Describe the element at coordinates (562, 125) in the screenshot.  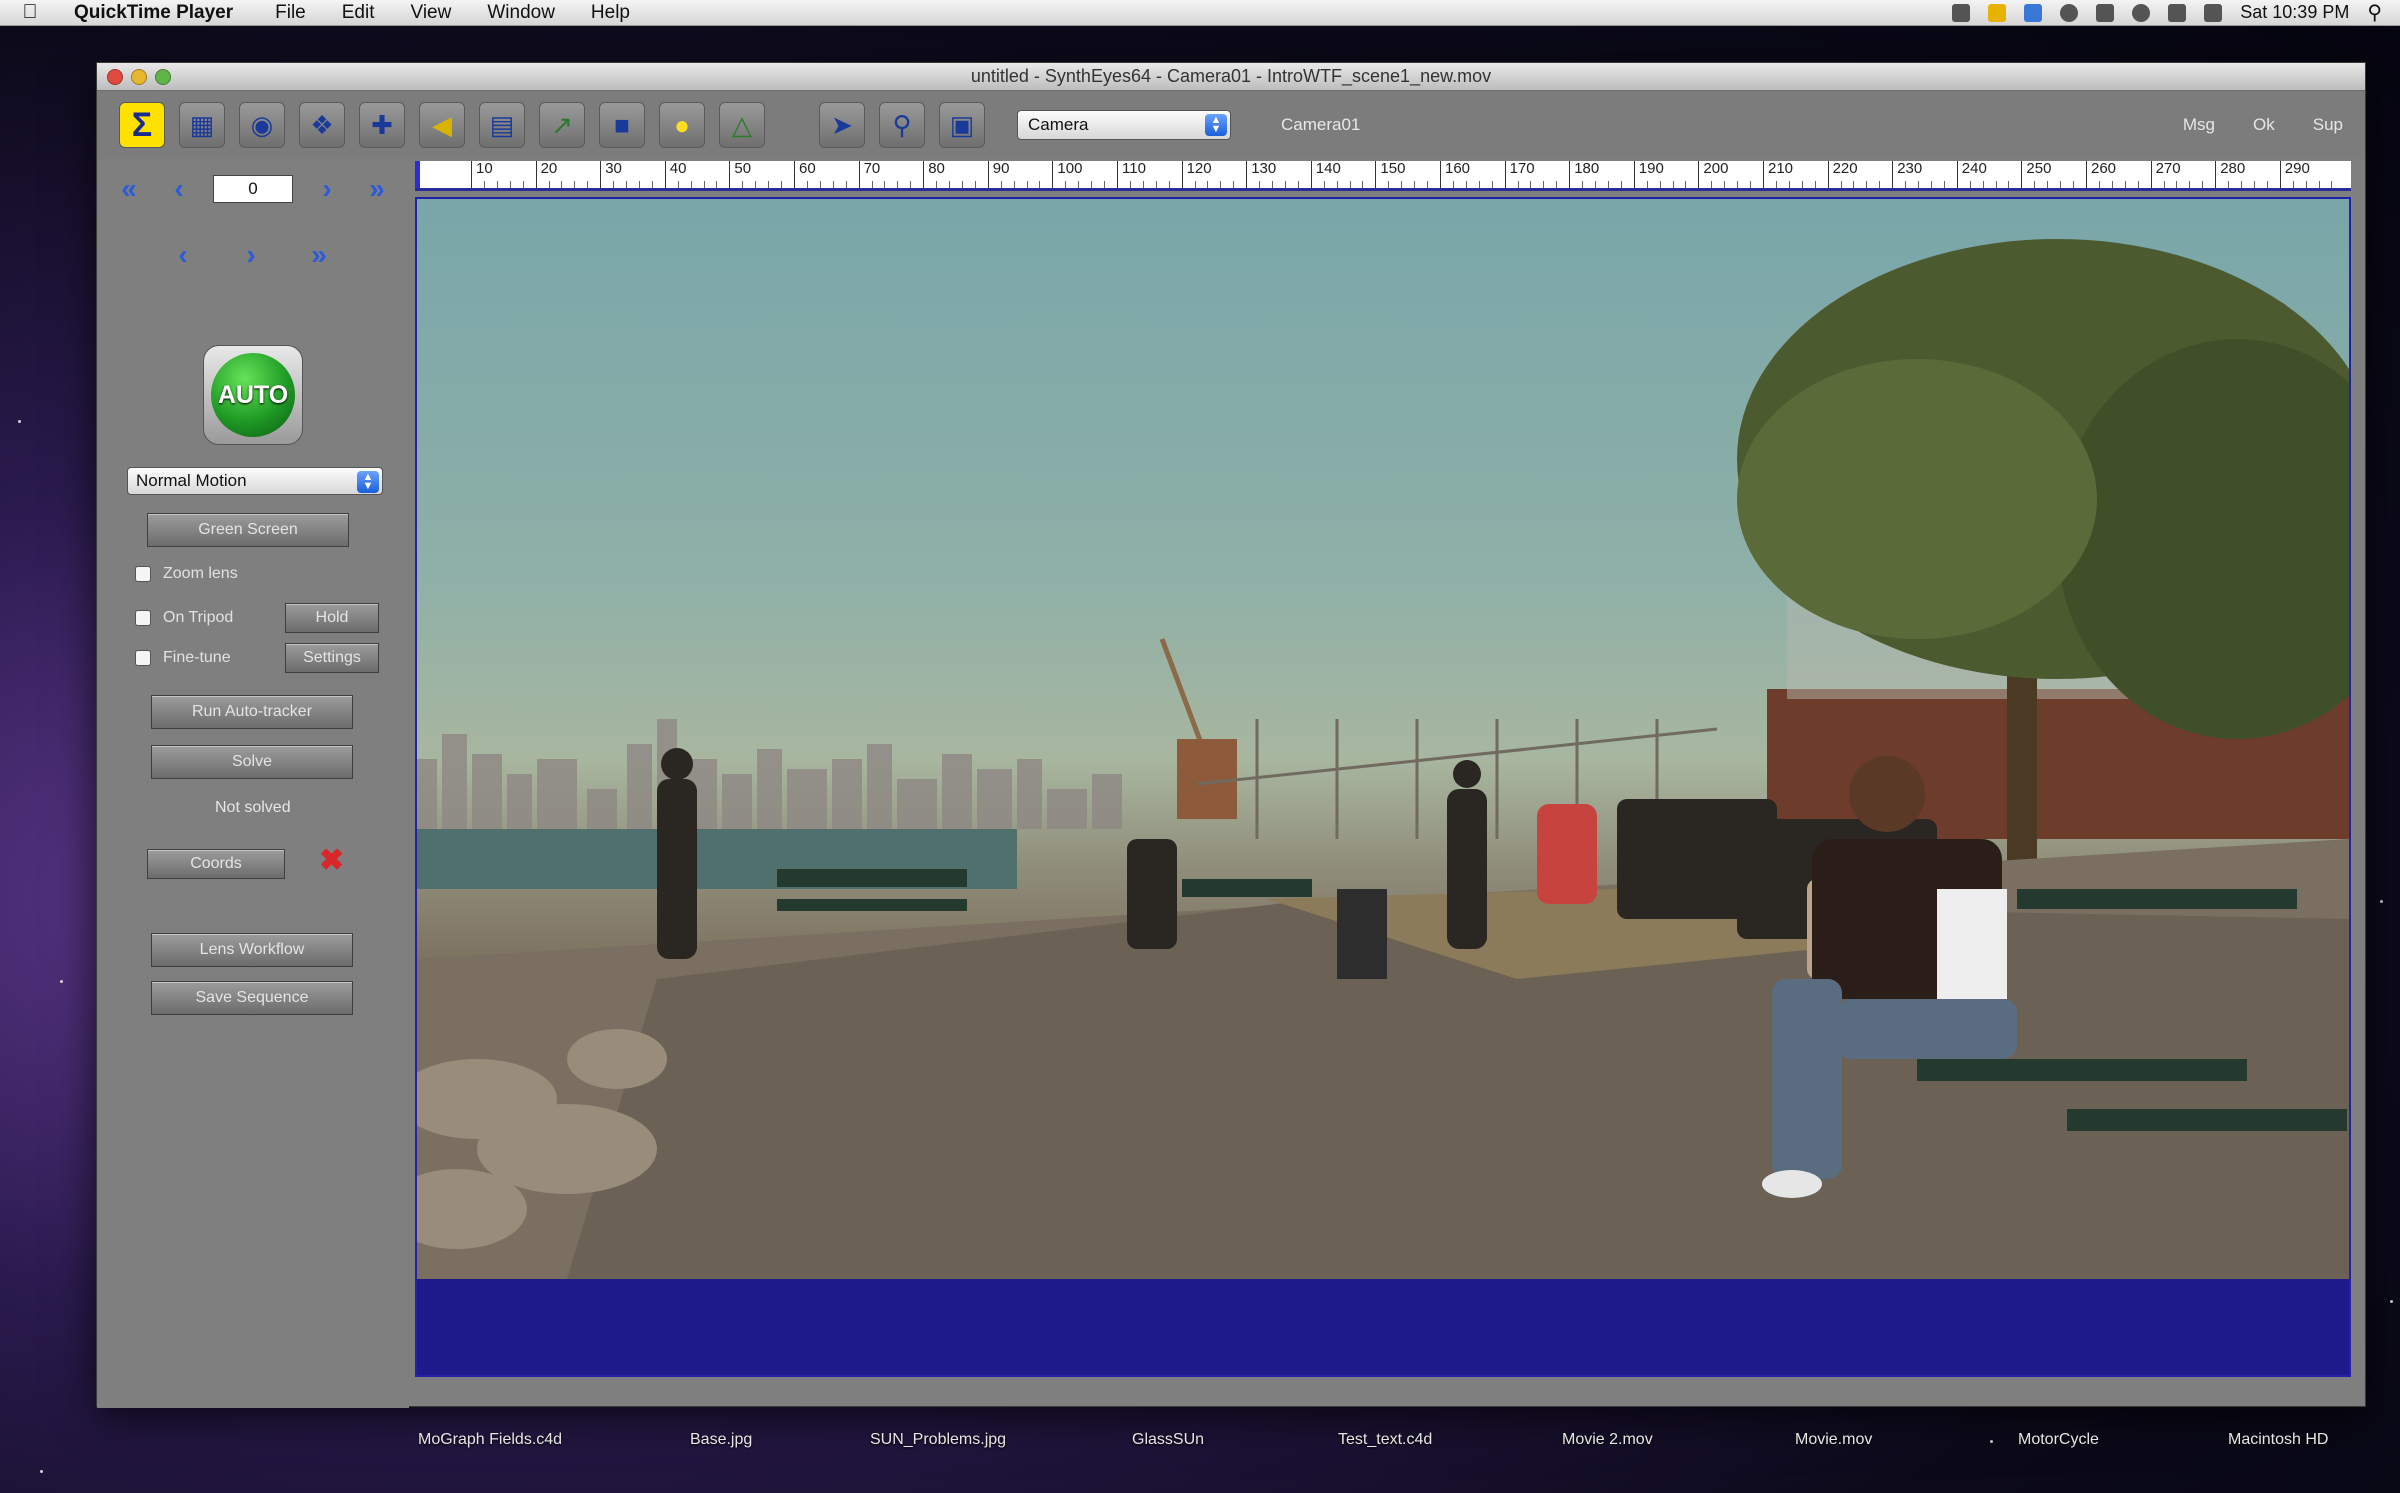
I see `graph-icon: ↗` at that location.